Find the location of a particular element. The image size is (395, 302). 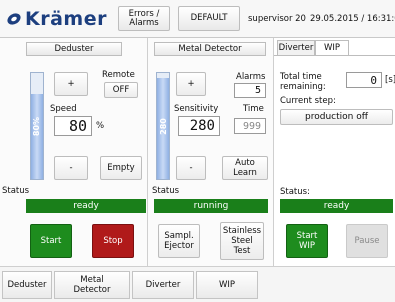

start-wip-button: Start WIP is located at coordinates (307, 241).